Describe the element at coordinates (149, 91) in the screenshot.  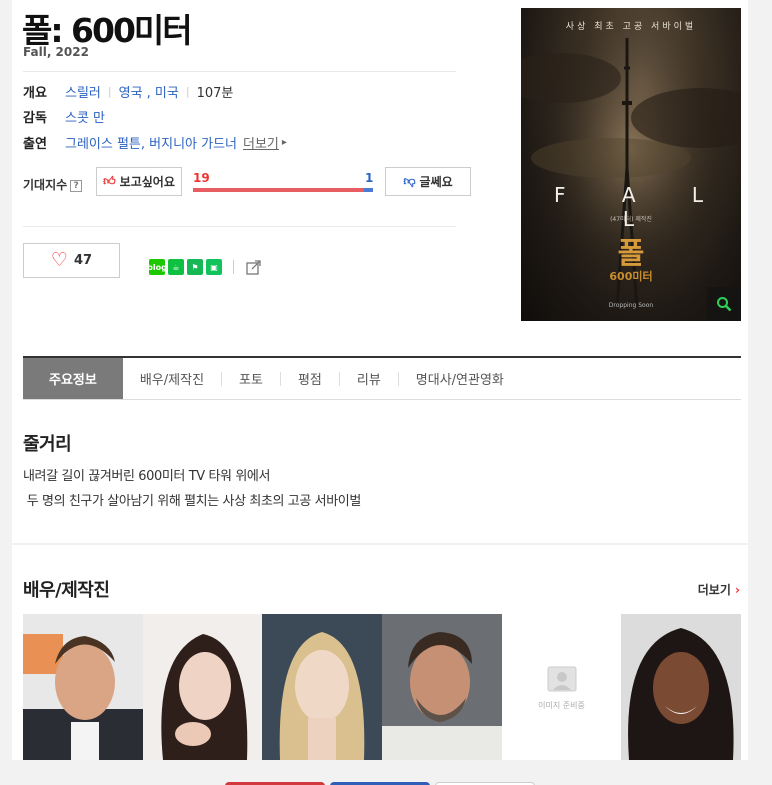
I see `country-link: 영국 , 미국` at that location.